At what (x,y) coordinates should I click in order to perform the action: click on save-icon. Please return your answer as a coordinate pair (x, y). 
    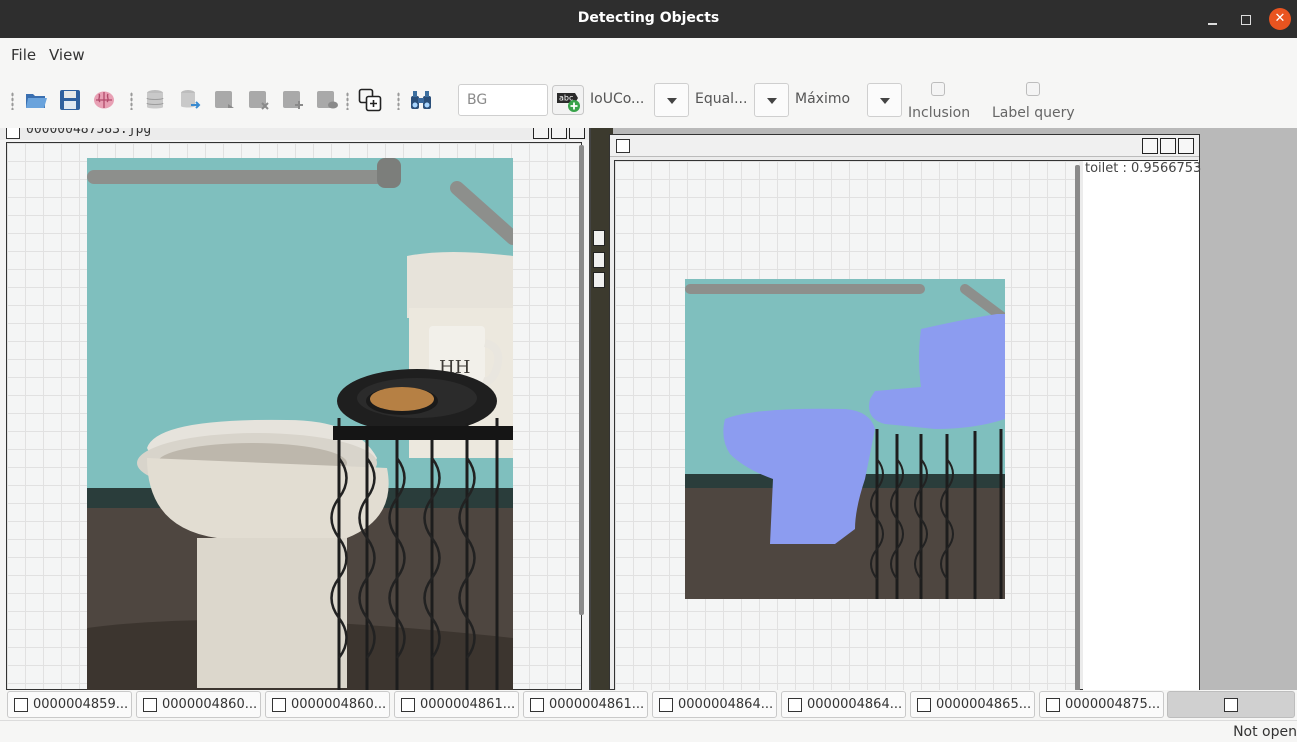
    Looking at the image, I should click on (70, 100).